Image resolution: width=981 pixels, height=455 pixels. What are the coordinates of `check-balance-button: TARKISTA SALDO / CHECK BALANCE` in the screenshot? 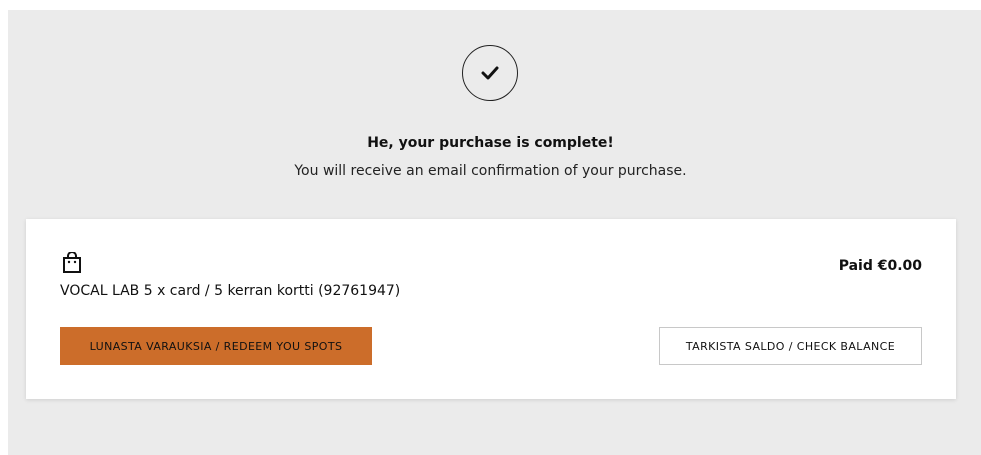 It's located at (790, 346).